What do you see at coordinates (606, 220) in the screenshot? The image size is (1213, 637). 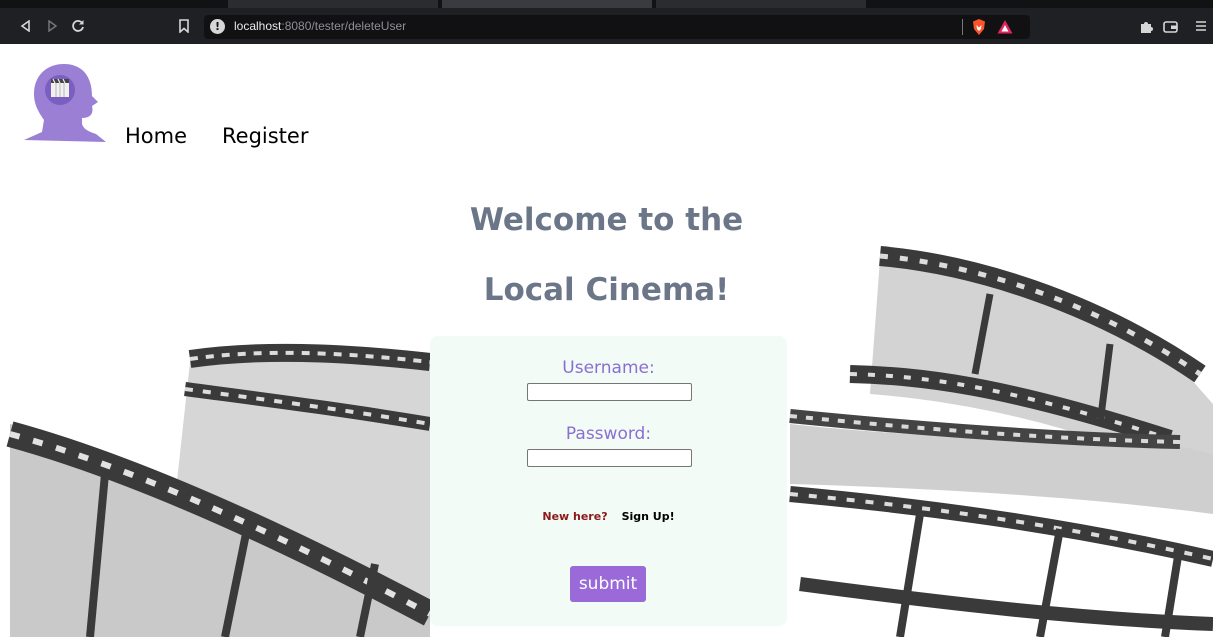 I see `page-title-line-1: Welcome to the` at bounding box center [606, 220].